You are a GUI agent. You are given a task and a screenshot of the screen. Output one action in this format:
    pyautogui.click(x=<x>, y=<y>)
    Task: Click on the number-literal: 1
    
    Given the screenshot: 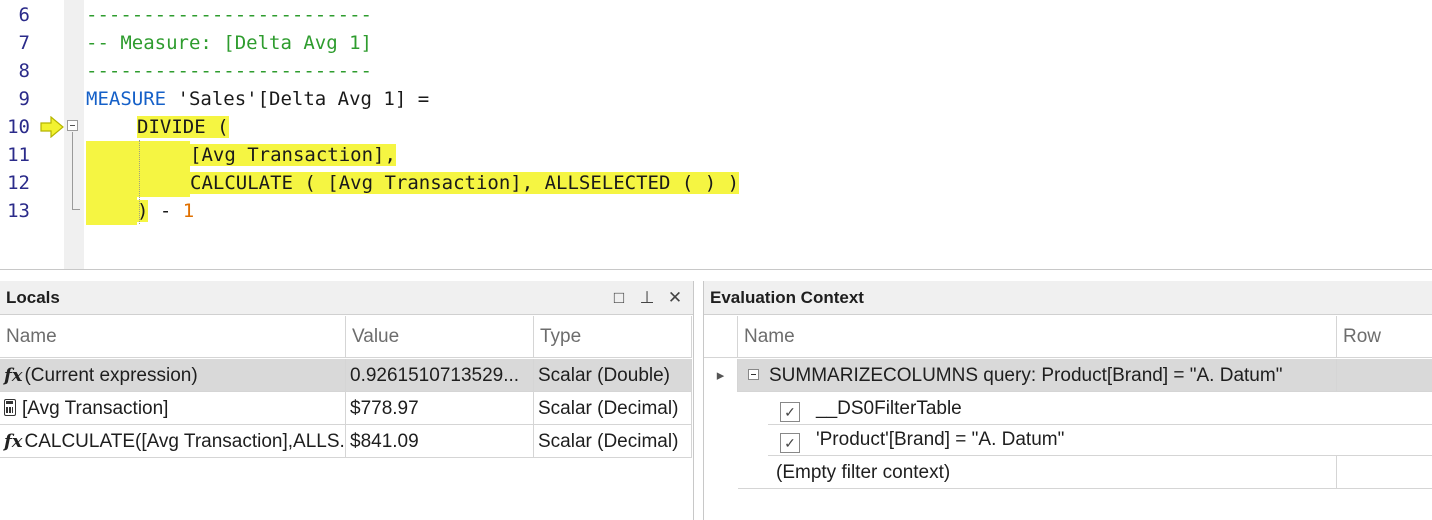 What is the action you would take?
    pyautogui.click(x=188, y=211)
    